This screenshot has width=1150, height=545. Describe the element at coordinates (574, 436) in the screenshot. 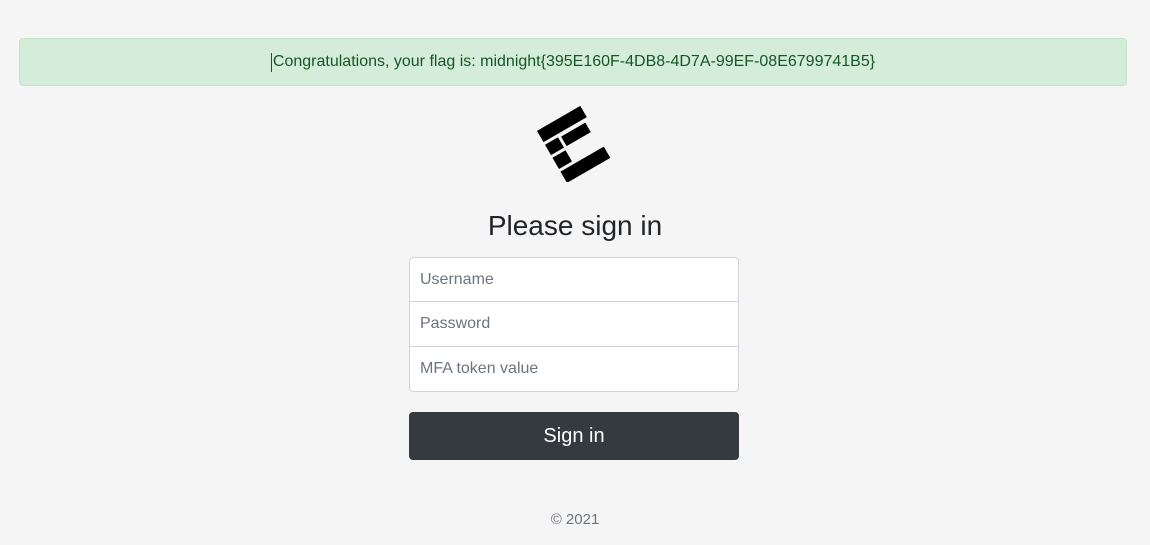

I see `sign-in-button: Sign in` at that location.